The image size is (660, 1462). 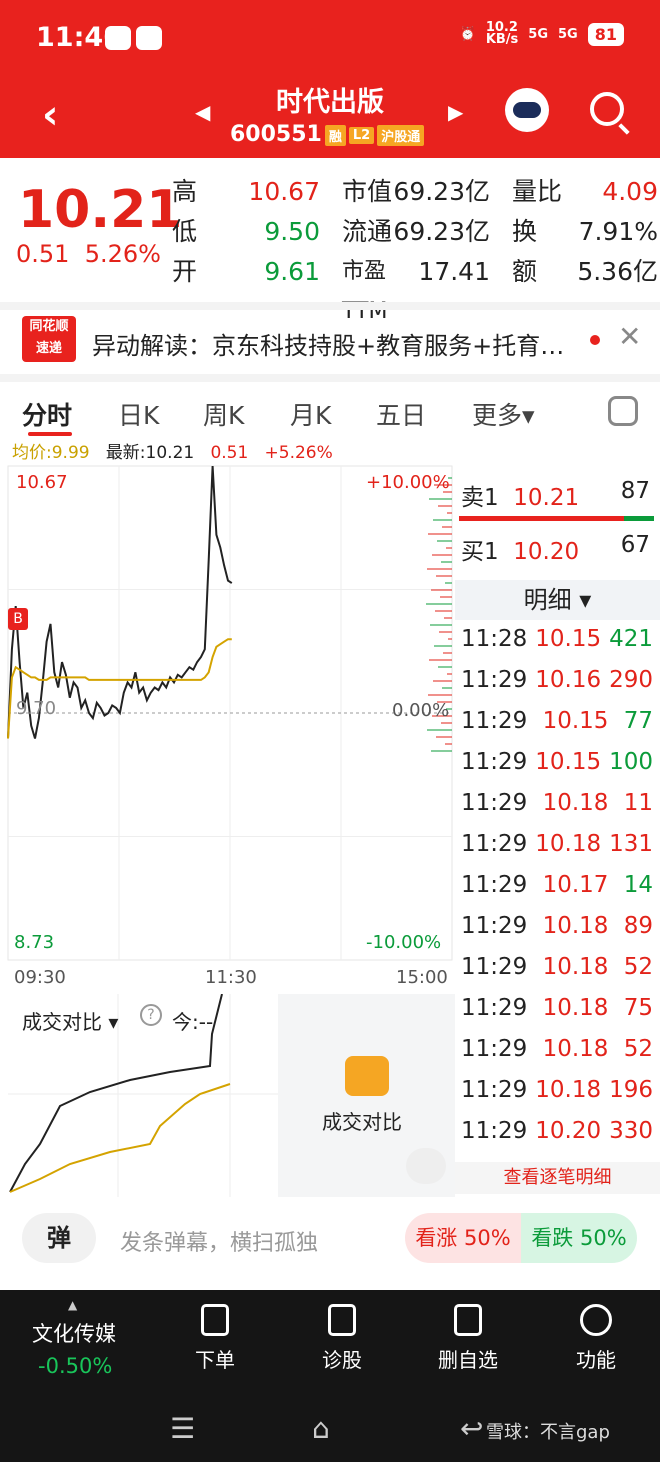 What do you see at coordinates (596, 1338) in the screenshot?
I see `functions-button: 功能` at bounding box center [596, 1338].